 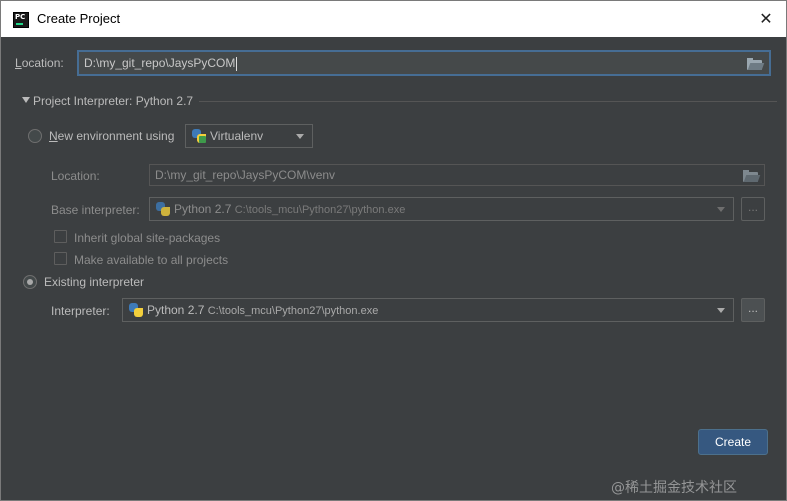 What do you see at coordinates (488, 101) in the screenshot?
I see `section-divider` at bounding box center [488, 101].